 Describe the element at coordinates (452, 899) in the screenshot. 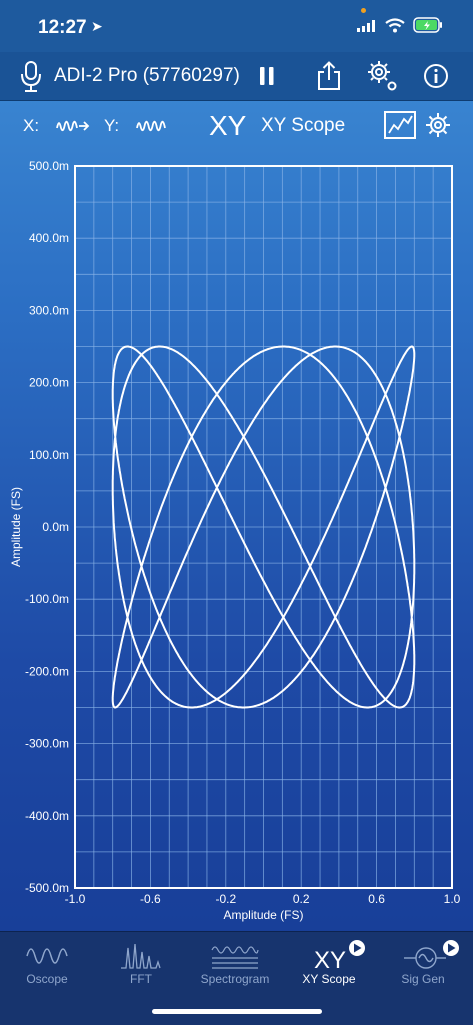

I see `x-tick-label: 1.0` at that location.